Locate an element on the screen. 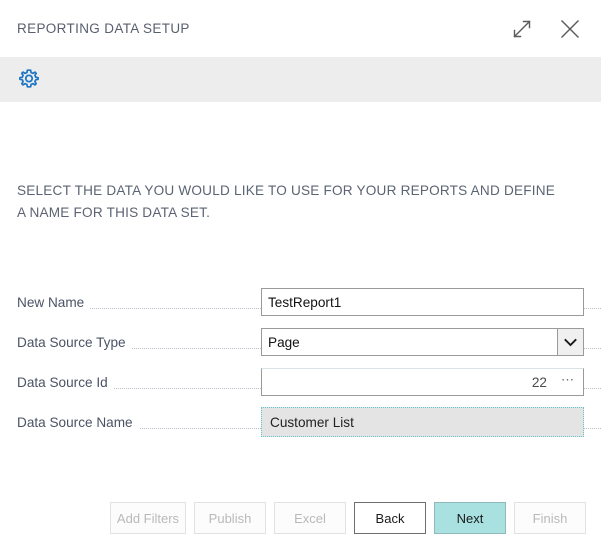  field-control-data-source-id: 22 ⋯ is located at coordinates (422, 382).